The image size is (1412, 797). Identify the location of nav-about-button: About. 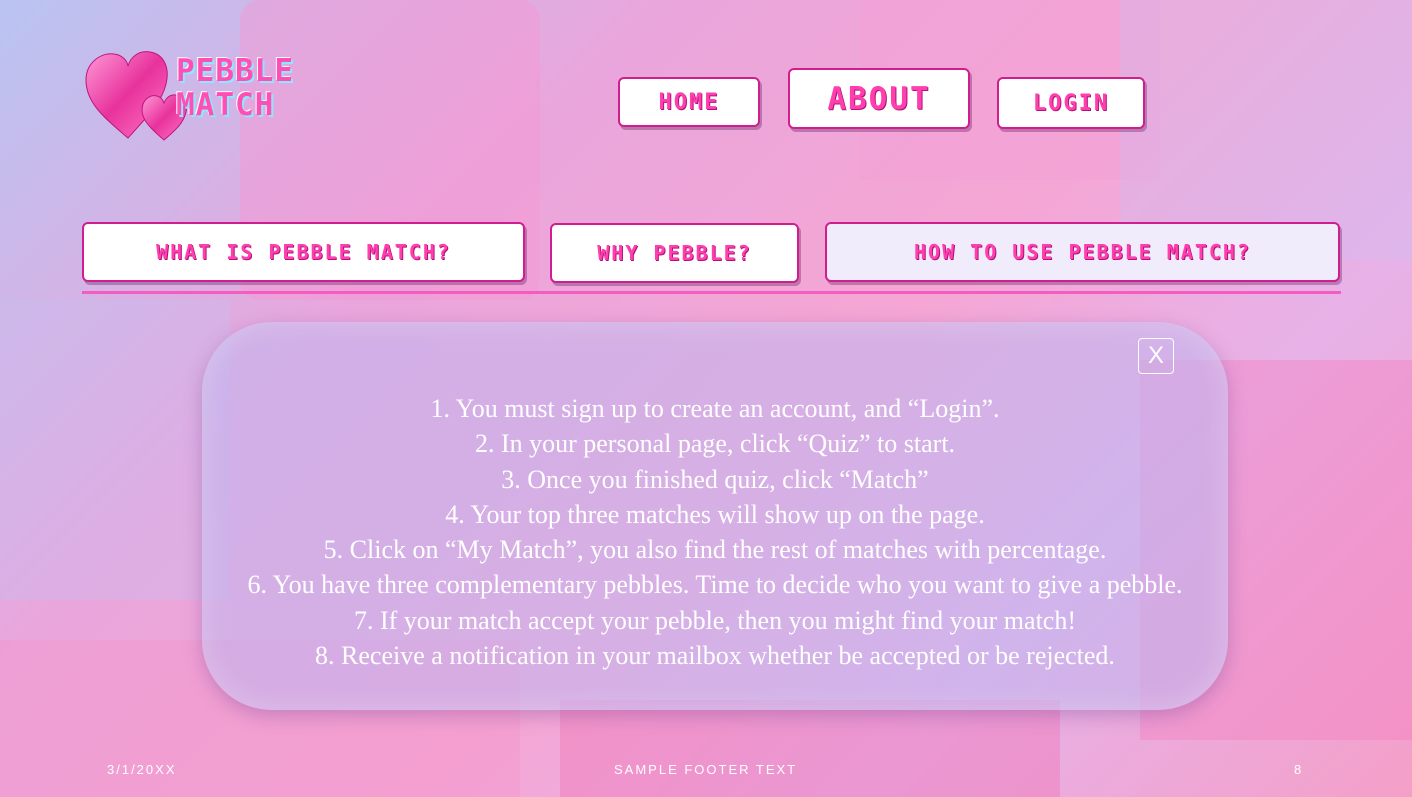
(879, 98).